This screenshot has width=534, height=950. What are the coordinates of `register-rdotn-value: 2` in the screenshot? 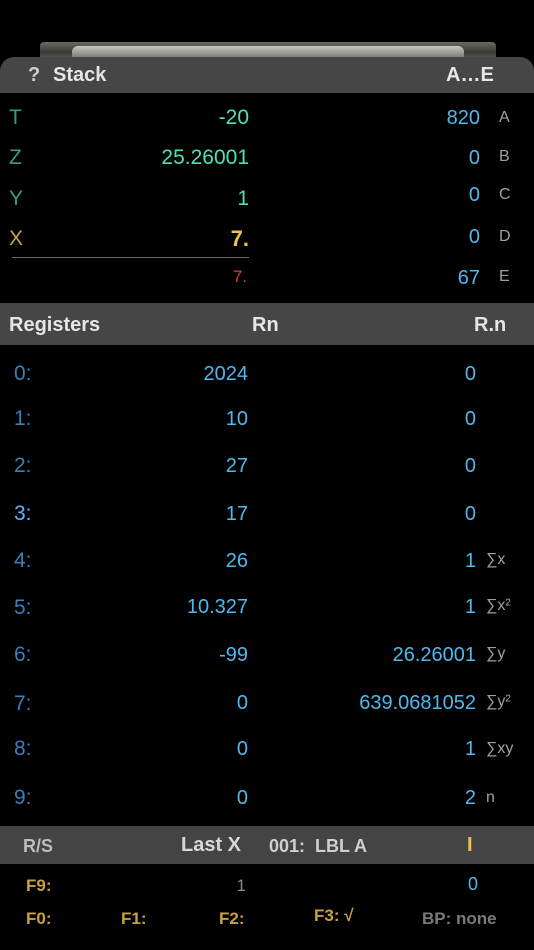 It's located at (388, 798).